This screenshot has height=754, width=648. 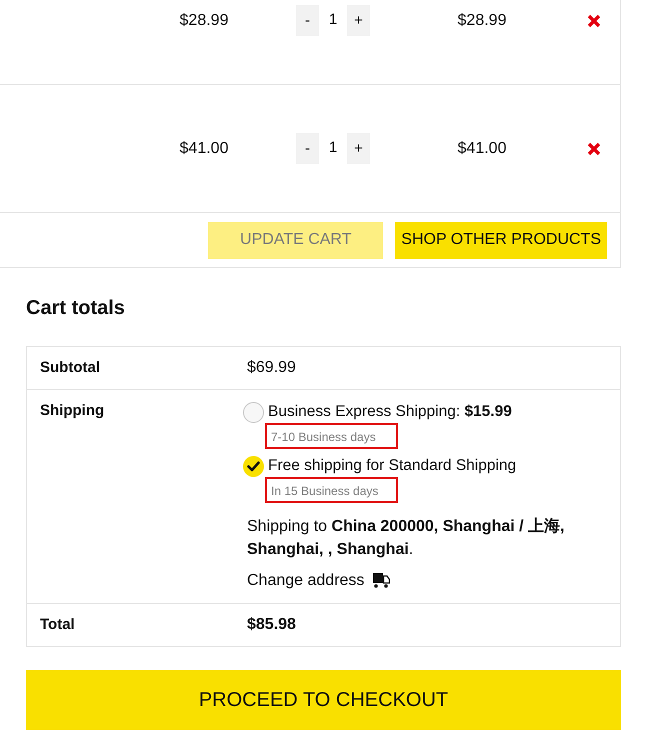 I want to click on checkmark-icon, so click(x=253, y=466).